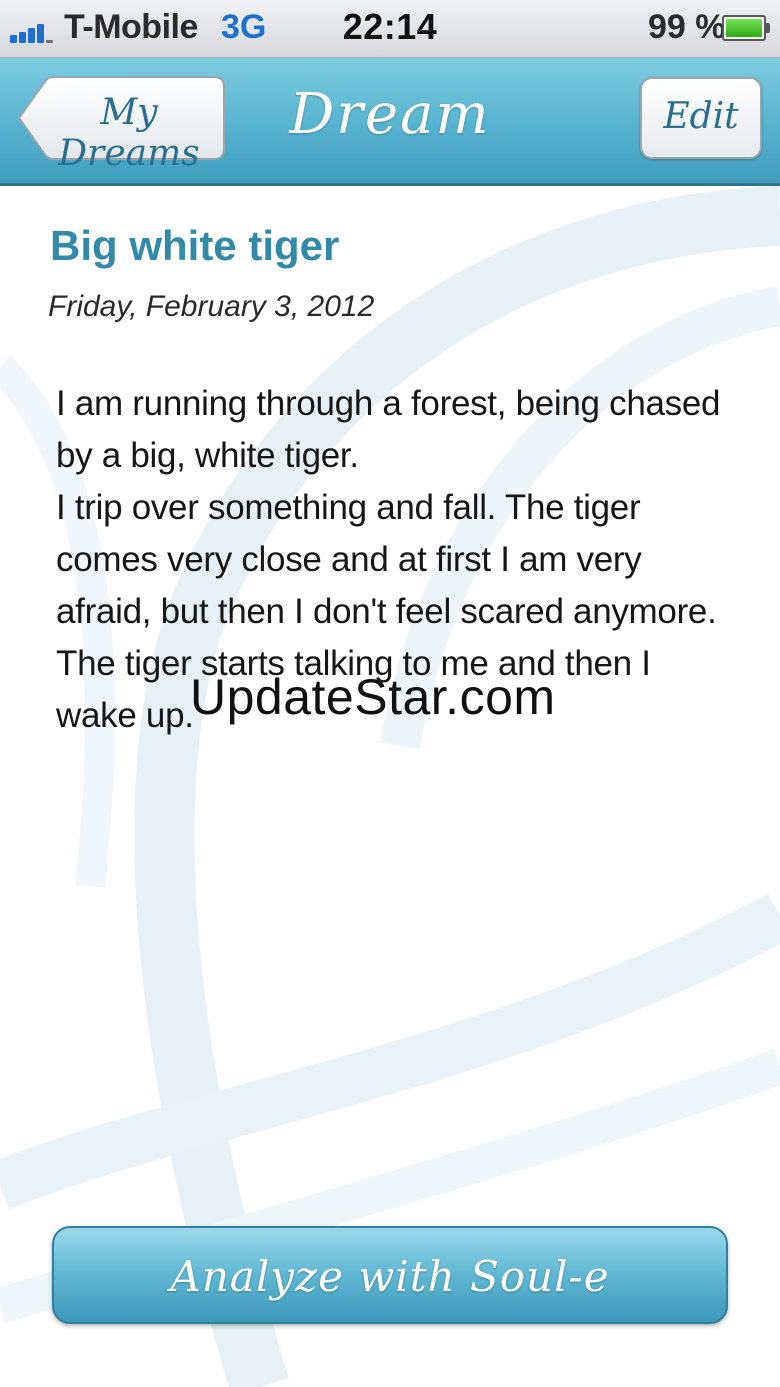  I want to click on watermark-text: UpdateStar.com, so click(373, 697).